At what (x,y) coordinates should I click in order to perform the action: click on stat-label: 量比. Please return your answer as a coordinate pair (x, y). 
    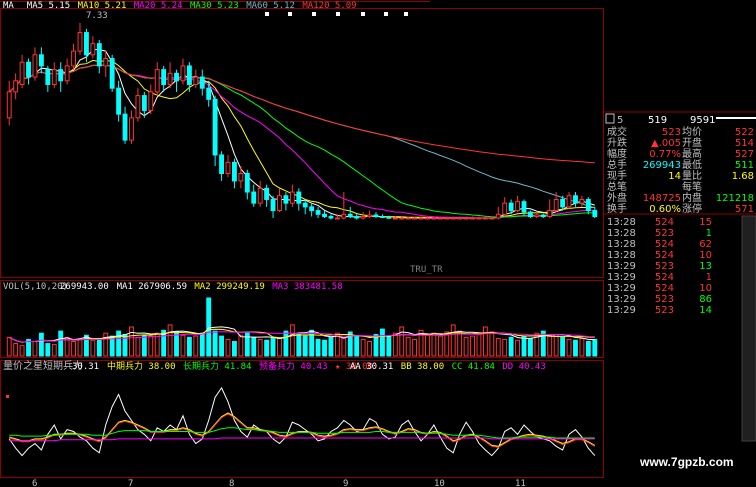
    Looking at the image, I should click on (692, 176).